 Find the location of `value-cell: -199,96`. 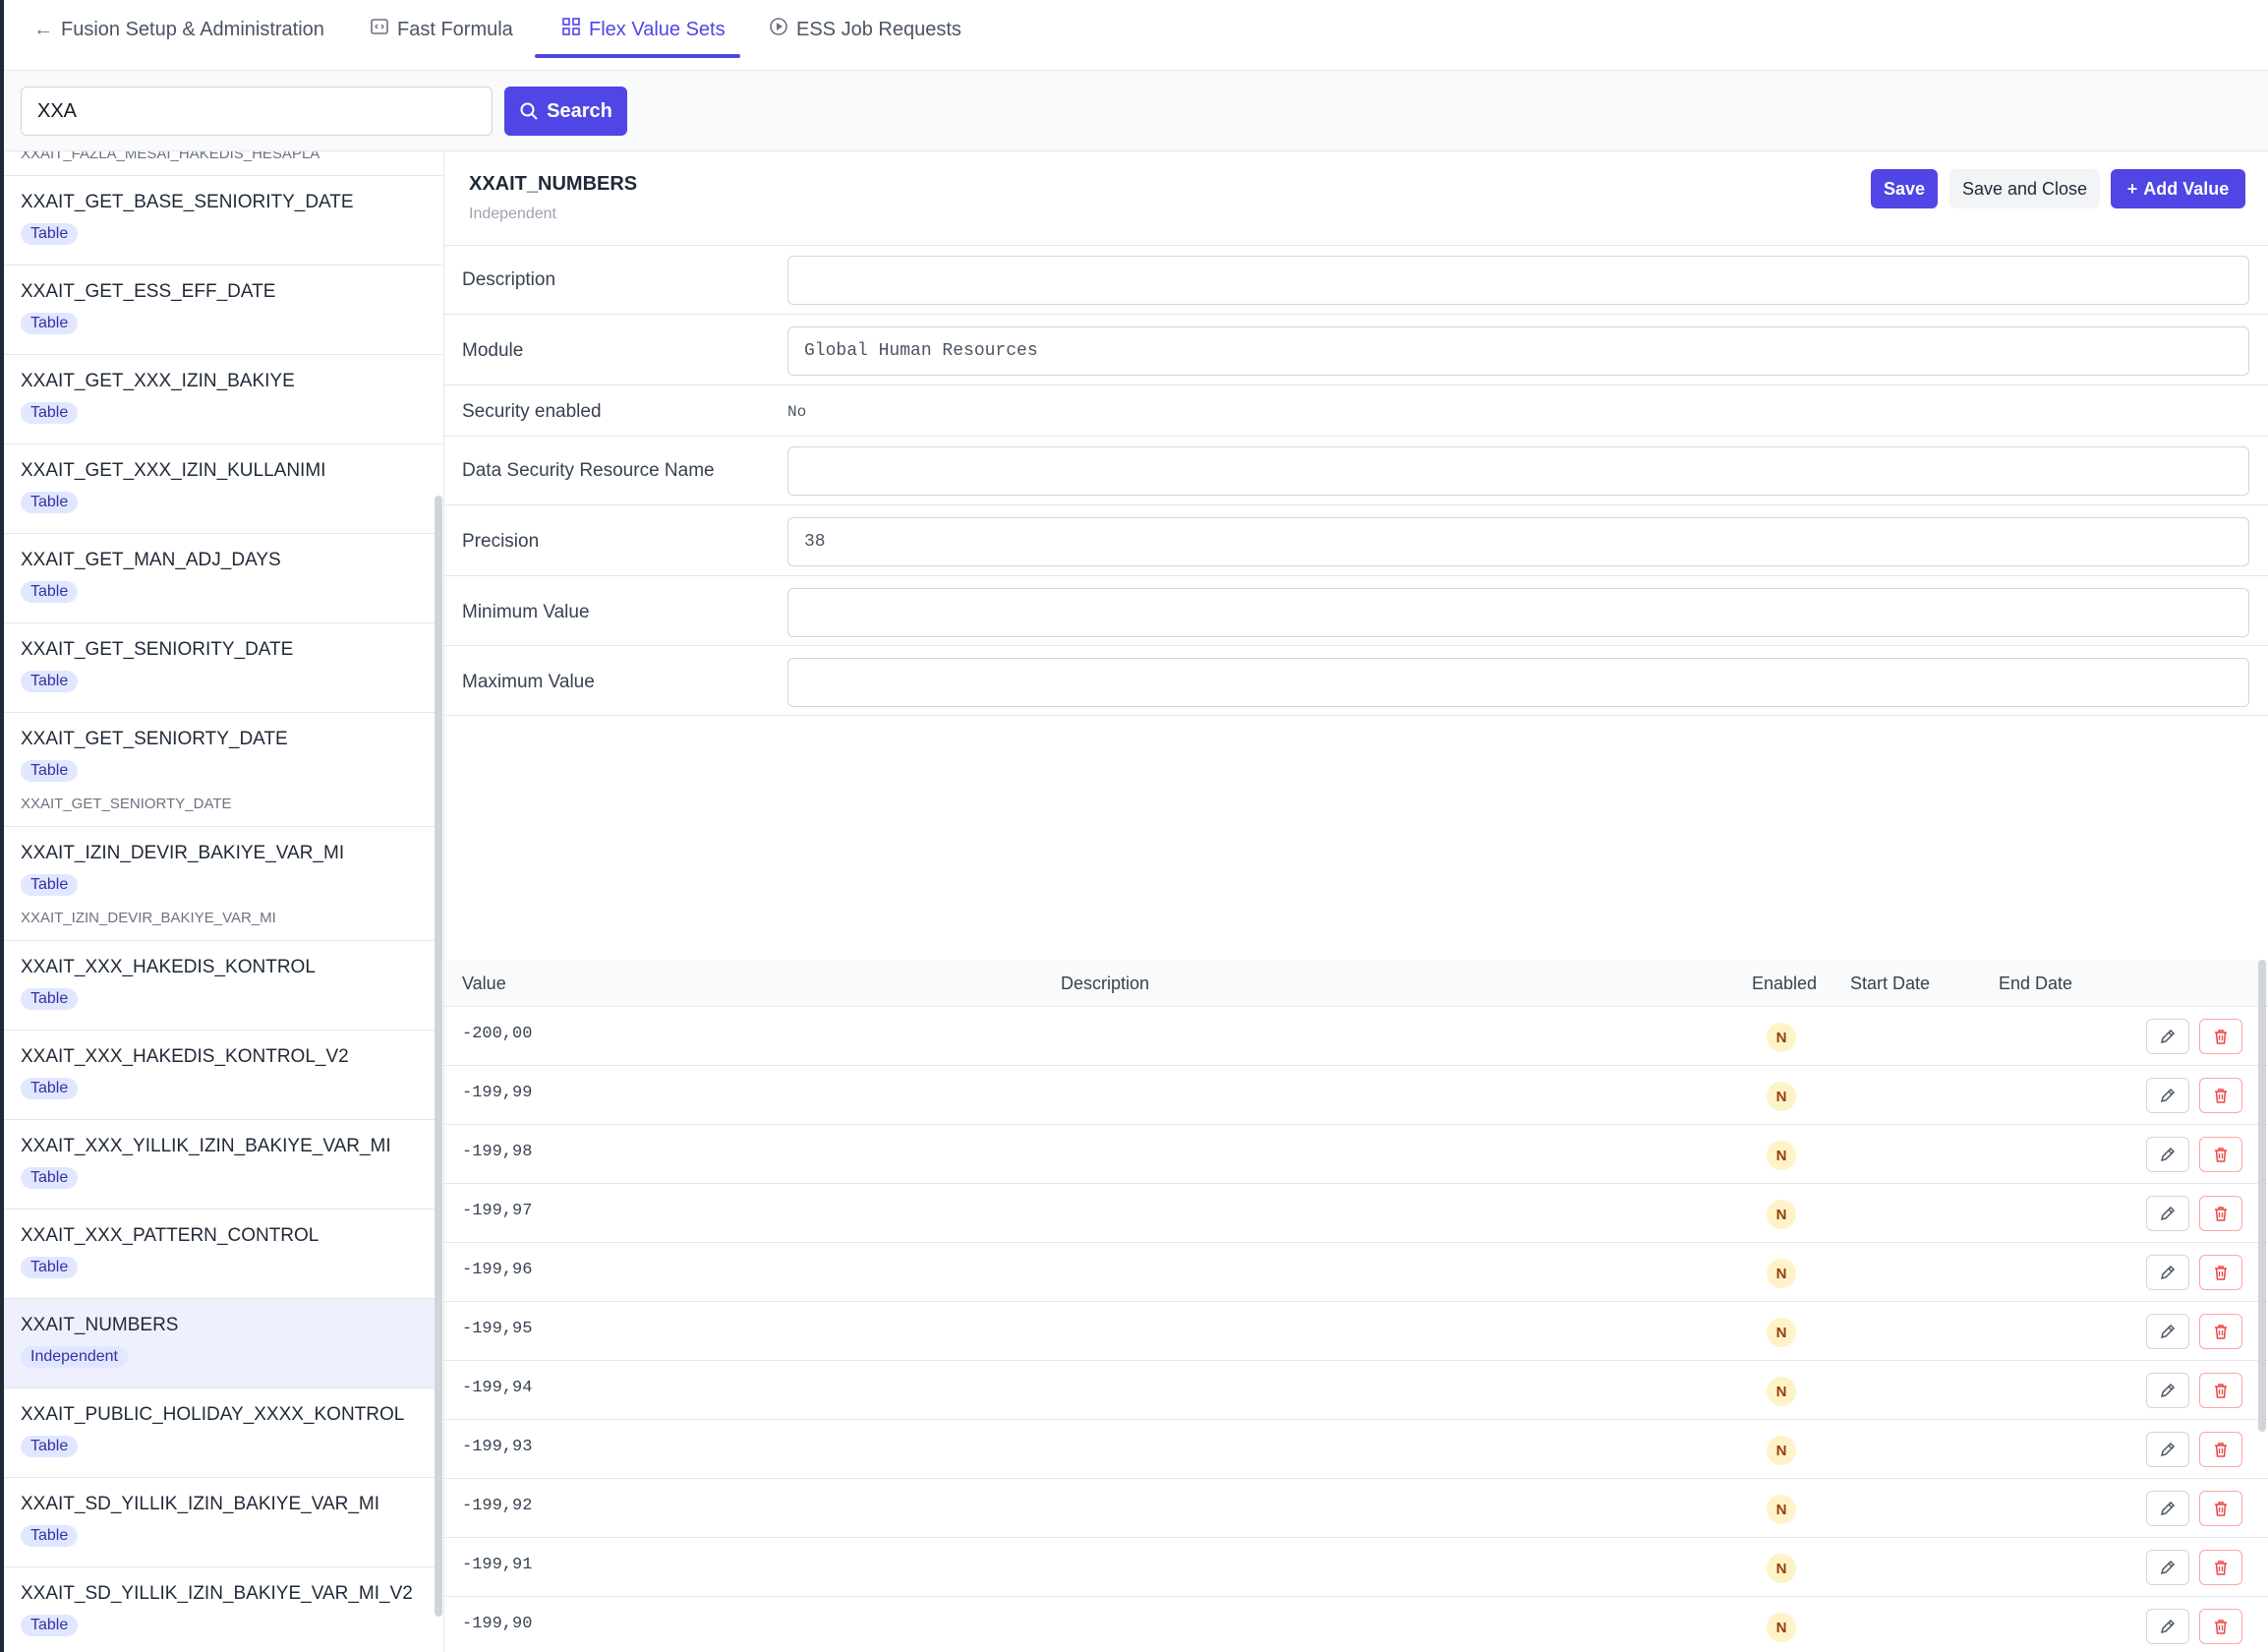

value-cell: -199,96 is located at coordinates (497, 1270).